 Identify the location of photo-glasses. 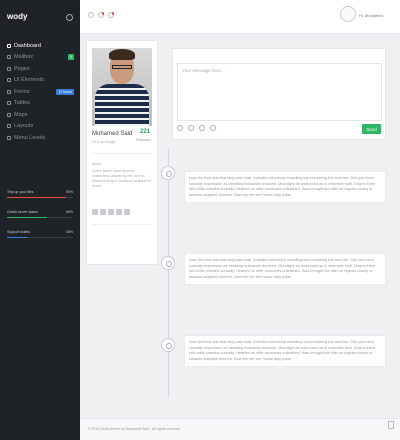
(122, 67).